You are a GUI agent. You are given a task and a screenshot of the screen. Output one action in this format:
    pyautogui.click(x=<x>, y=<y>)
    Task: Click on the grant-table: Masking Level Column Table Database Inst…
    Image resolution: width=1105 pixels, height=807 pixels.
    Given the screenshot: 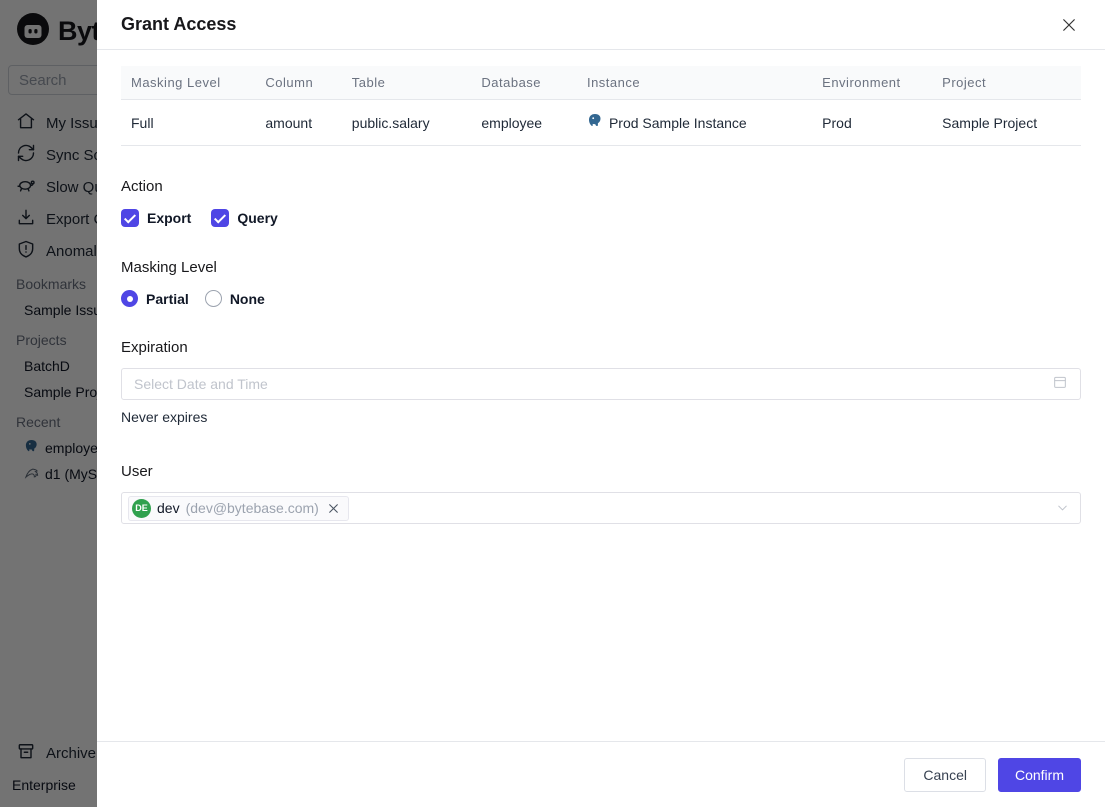 What is the action you would take?
    pyautogui.click(x=601, y=106)
    